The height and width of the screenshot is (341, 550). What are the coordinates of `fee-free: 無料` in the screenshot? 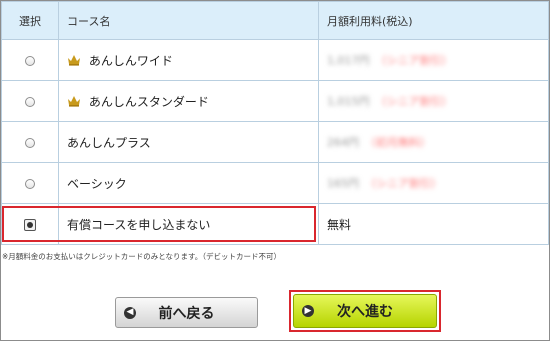 It's located at (339, 224).